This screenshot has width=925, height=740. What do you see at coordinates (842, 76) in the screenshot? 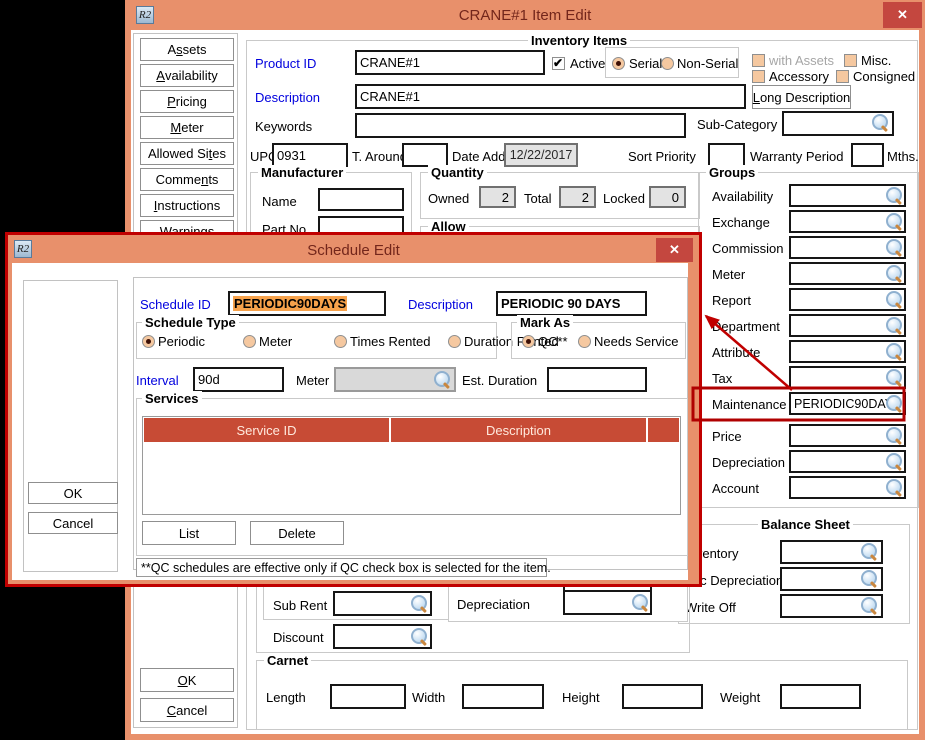
I see `consigned-checkbox` at bounding box center [842, 76].